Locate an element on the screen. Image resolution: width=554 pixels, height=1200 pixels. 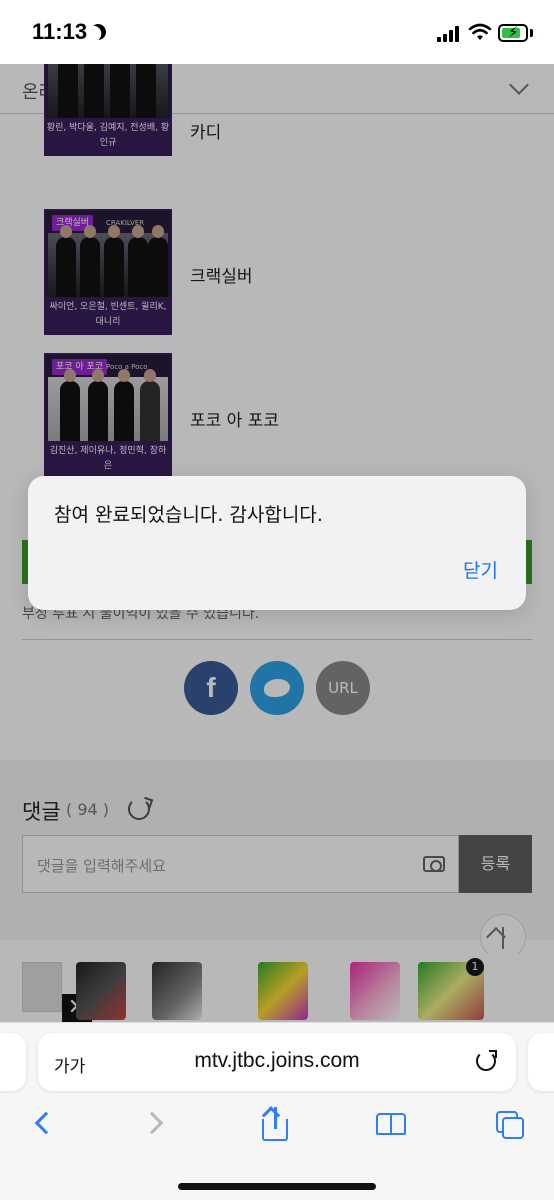
status-bar: 11:13 ⚡ is located at coordinates (277, 32).